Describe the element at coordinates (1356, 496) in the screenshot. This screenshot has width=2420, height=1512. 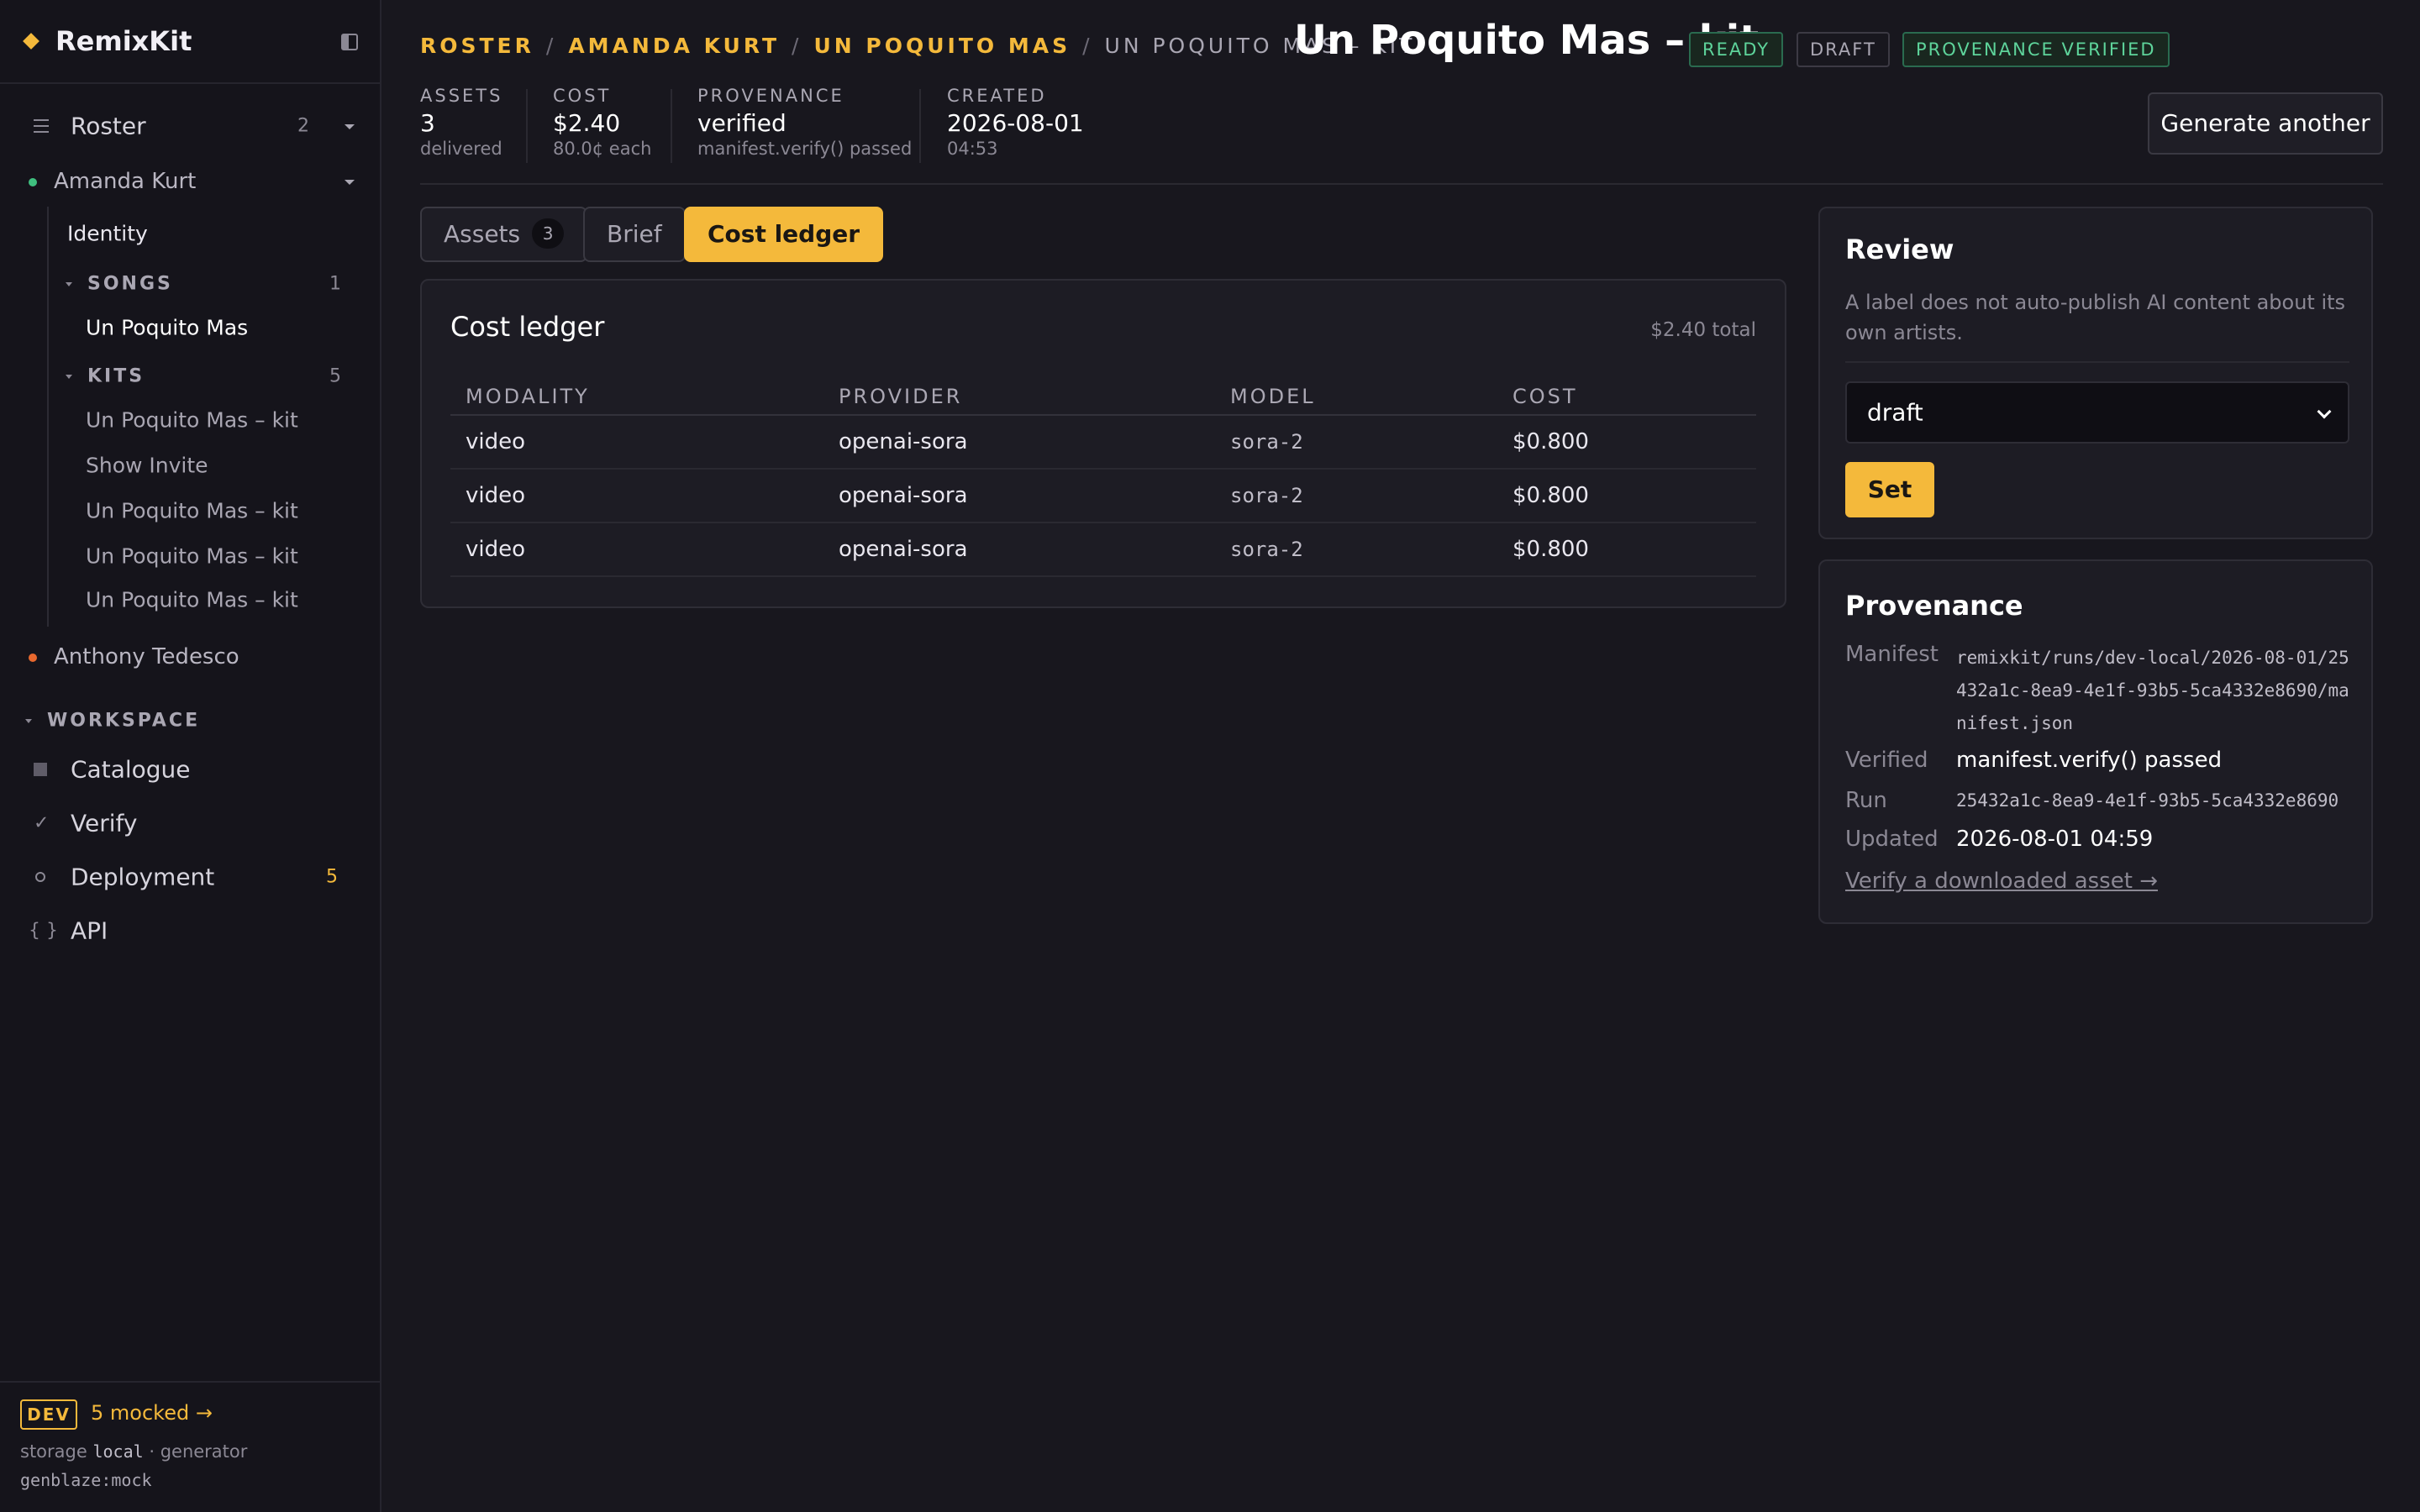
I see `cell-model: sora-2` at that location.